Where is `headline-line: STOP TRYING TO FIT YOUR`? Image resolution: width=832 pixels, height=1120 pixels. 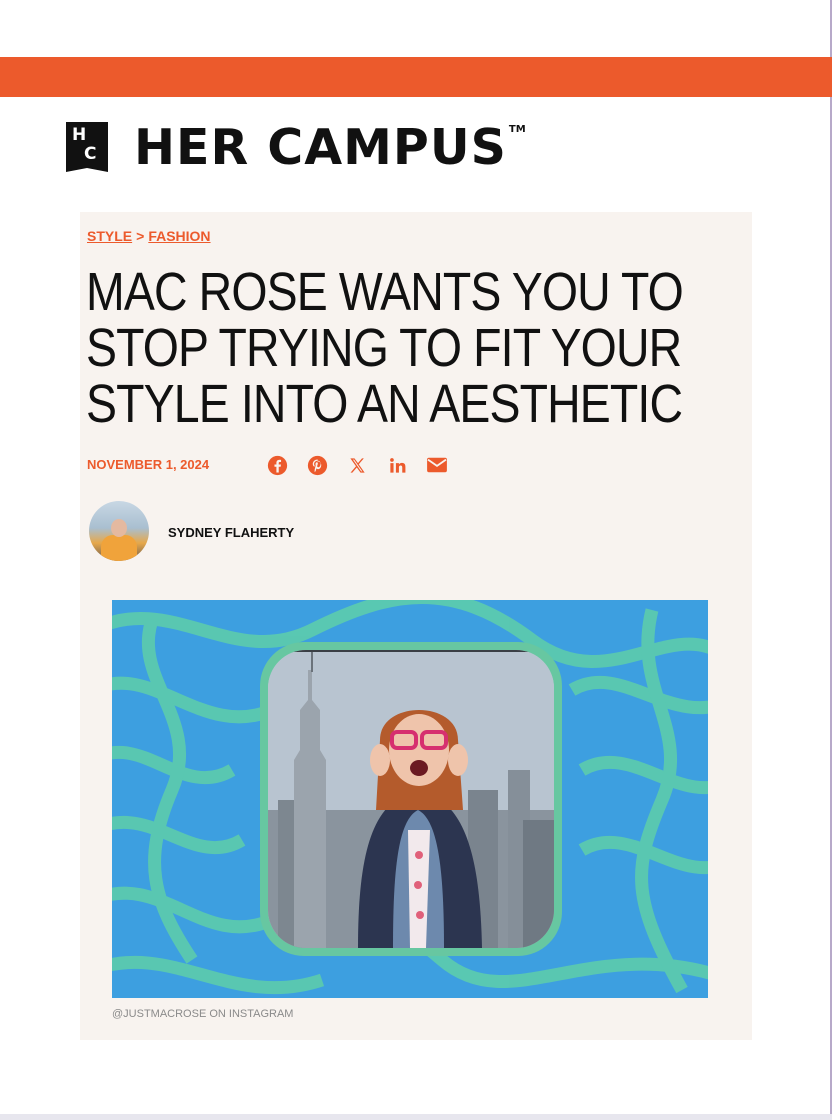 headline-line: STOP TRYING TO FIT YOUR is located at coordinates (384, 348).